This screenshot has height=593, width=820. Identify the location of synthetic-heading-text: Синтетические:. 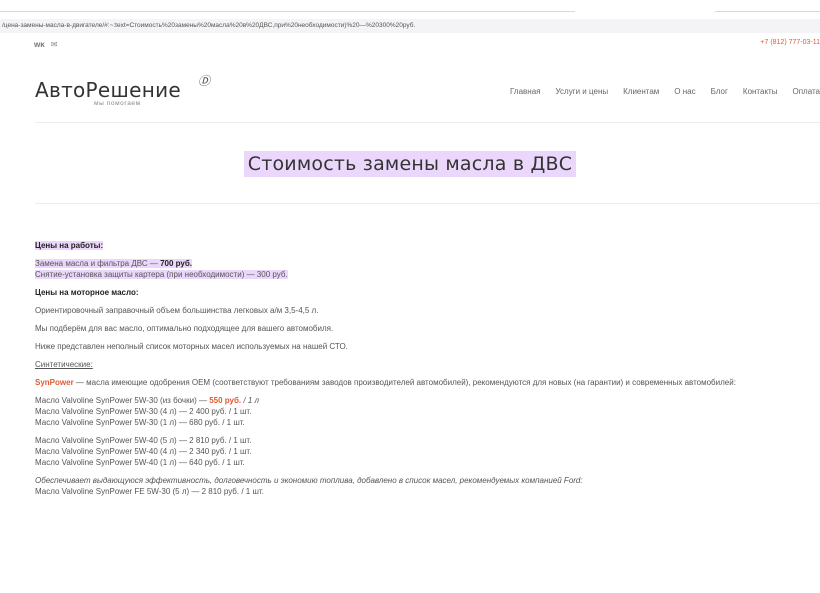
(64, 364).